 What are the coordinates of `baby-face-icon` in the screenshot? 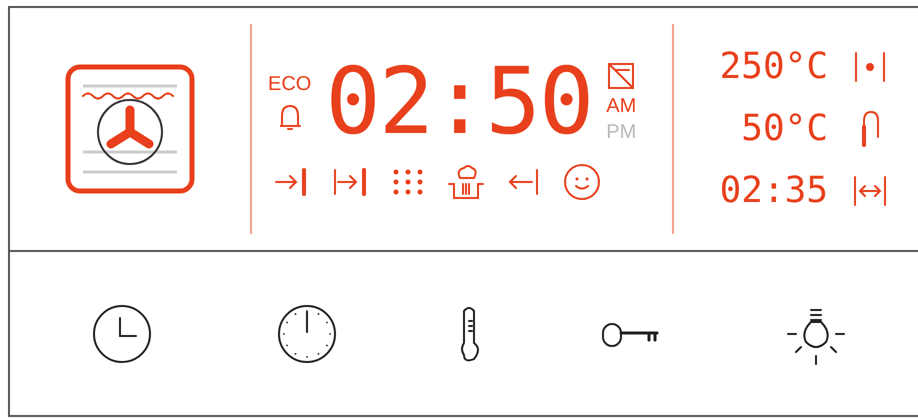 It's located at (582, 182).